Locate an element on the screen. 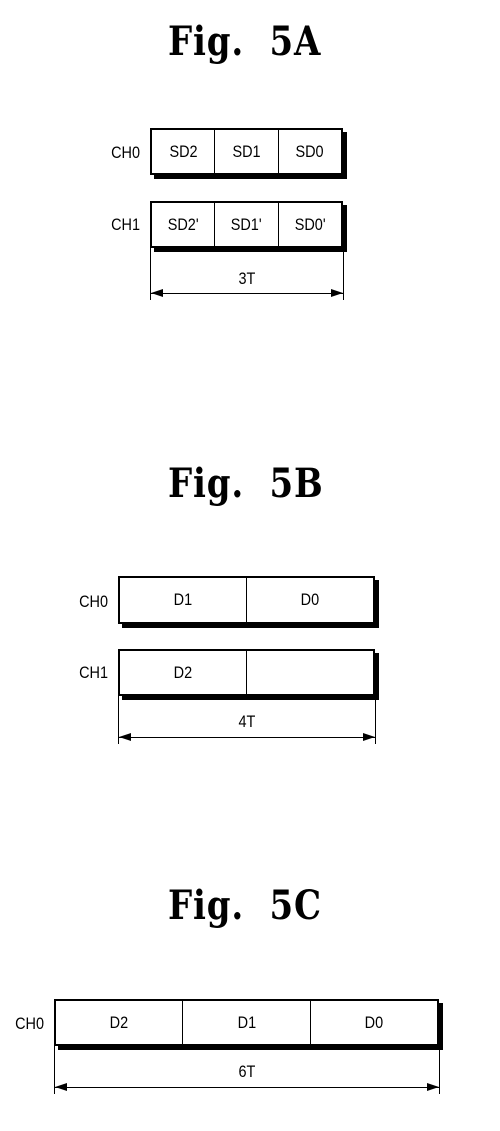  figure-5a-ch1-bar: SD2' SD1' SD0' is located at coordinates (246, 224).